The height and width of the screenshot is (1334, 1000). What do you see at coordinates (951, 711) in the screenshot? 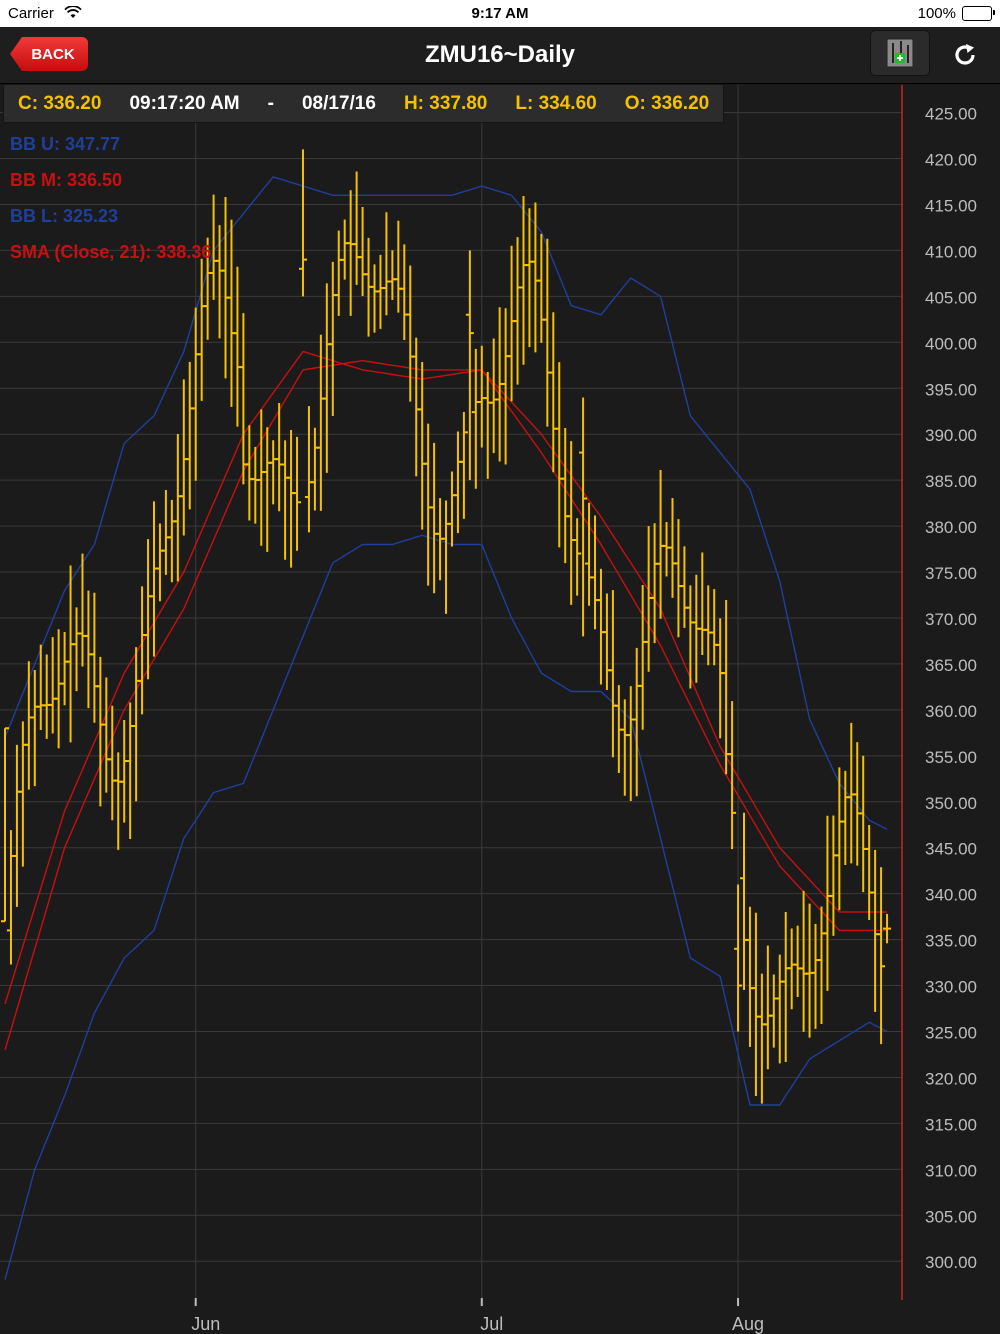
I see `y-tick-label: 360.00` at bounding box center [951, 711].